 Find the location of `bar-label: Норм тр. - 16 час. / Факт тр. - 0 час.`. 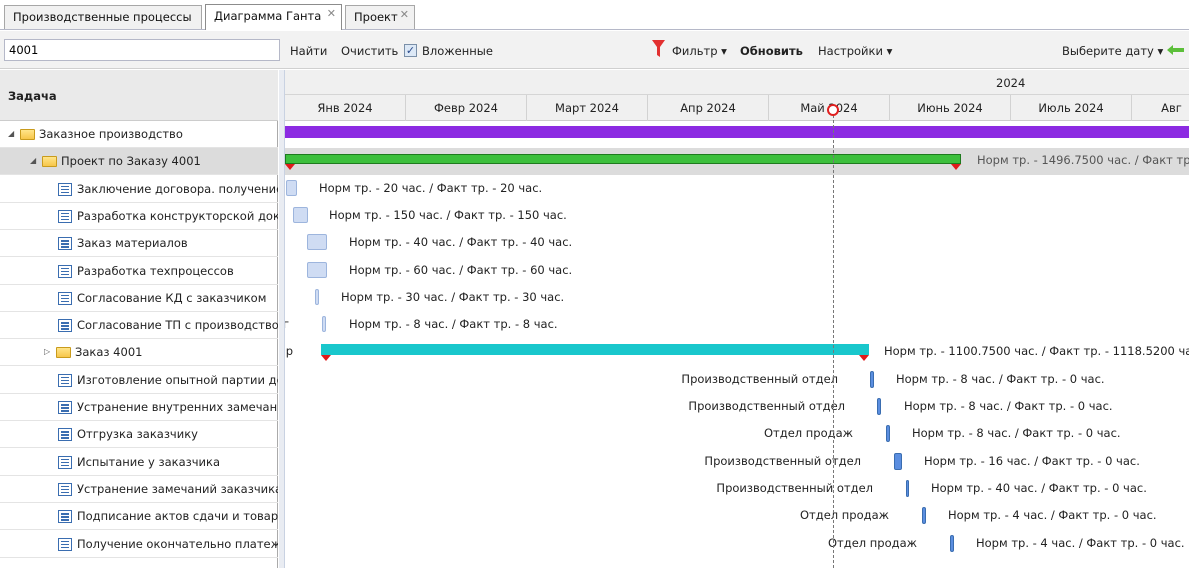

bar-label: Норм тр. - 16 час. / Факт тр. - 0 час. is located at coordinates (1032, 460).